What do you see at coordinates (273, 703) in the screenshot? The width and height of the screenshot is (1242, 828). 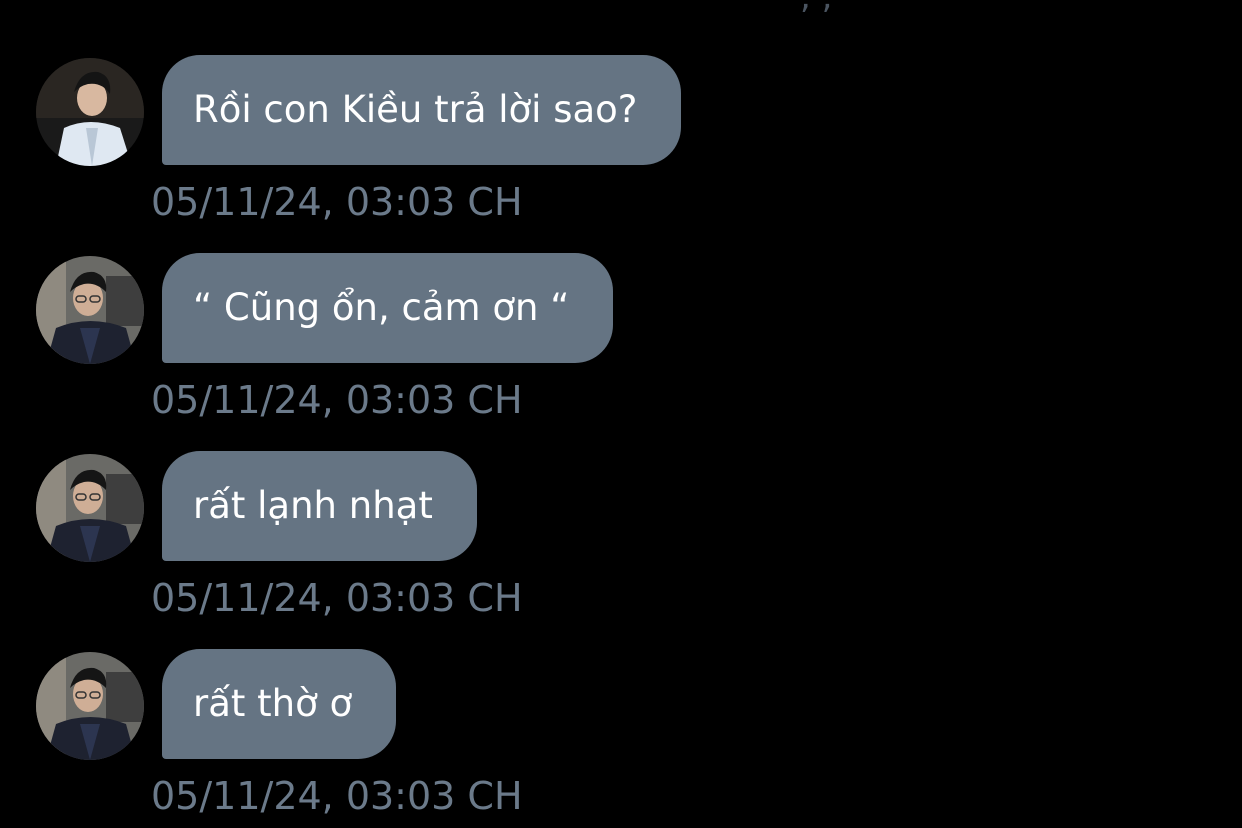 I see `message-text: rất thờ ơ` at bounding box center [273, 703].